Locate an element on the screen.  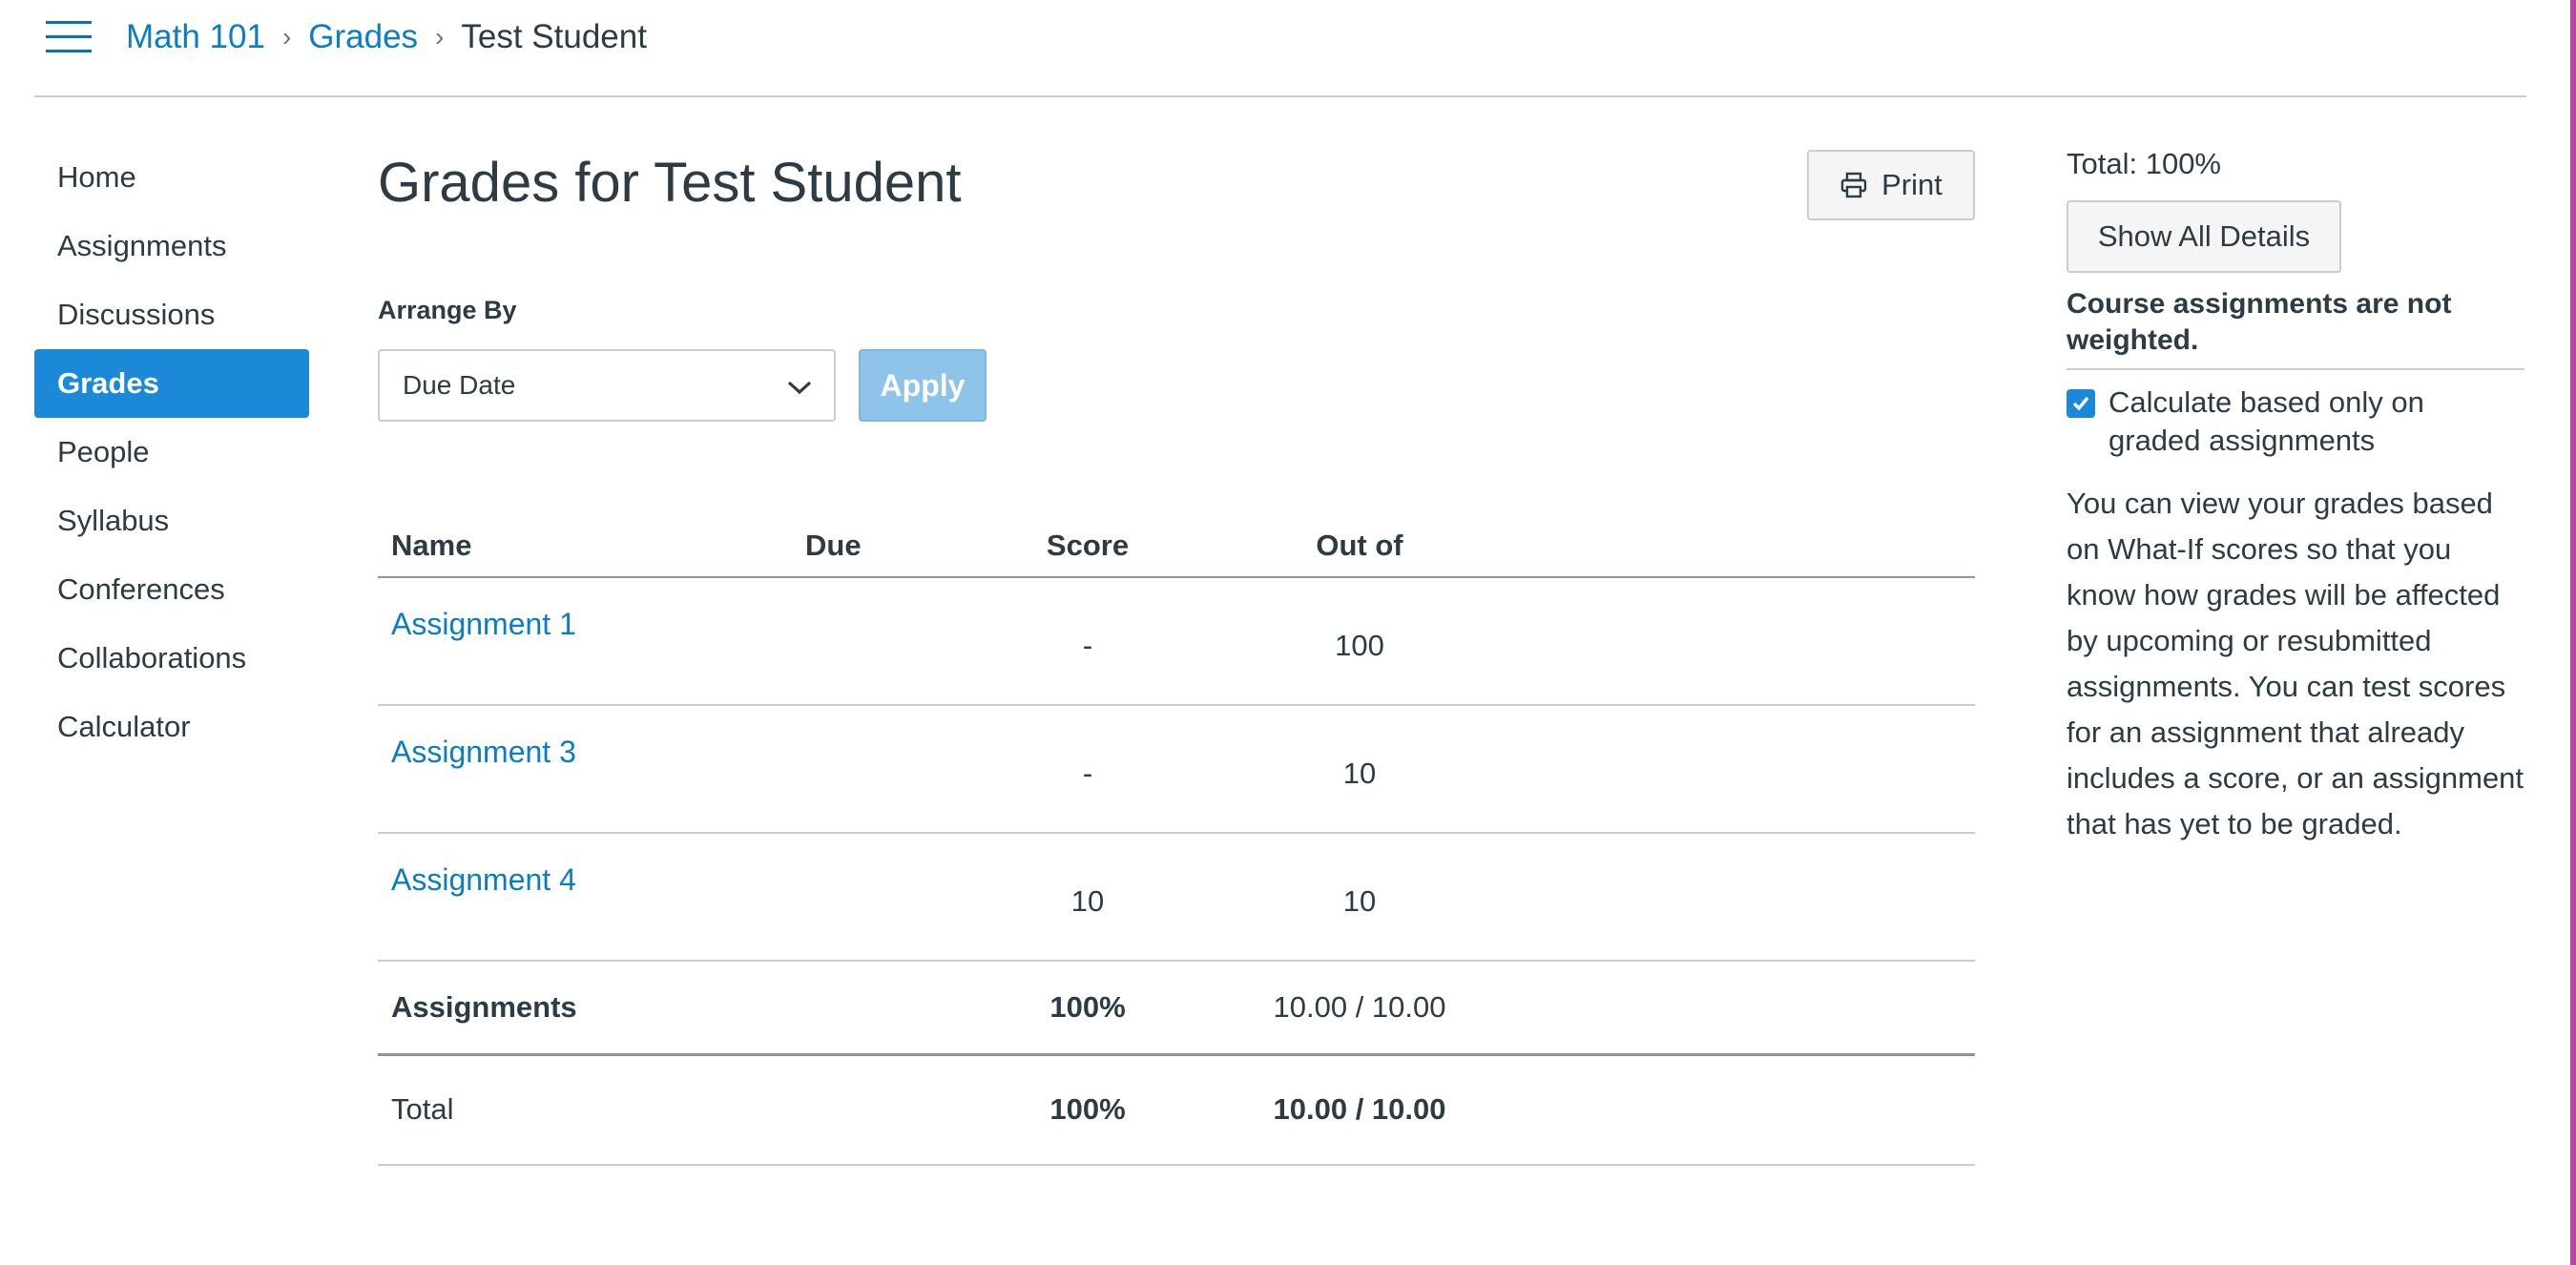
group-total-row: Assignments 100% 10.00 / 10.00 is located at coordinates (1176, 1008).